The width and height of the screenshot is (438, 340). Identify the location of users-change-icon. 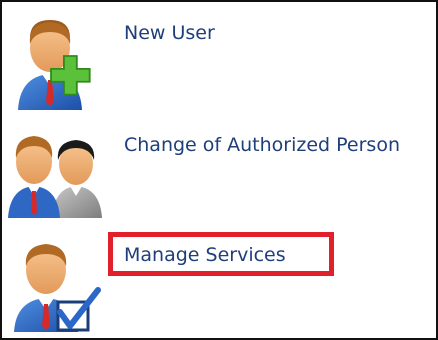
(55, 177).